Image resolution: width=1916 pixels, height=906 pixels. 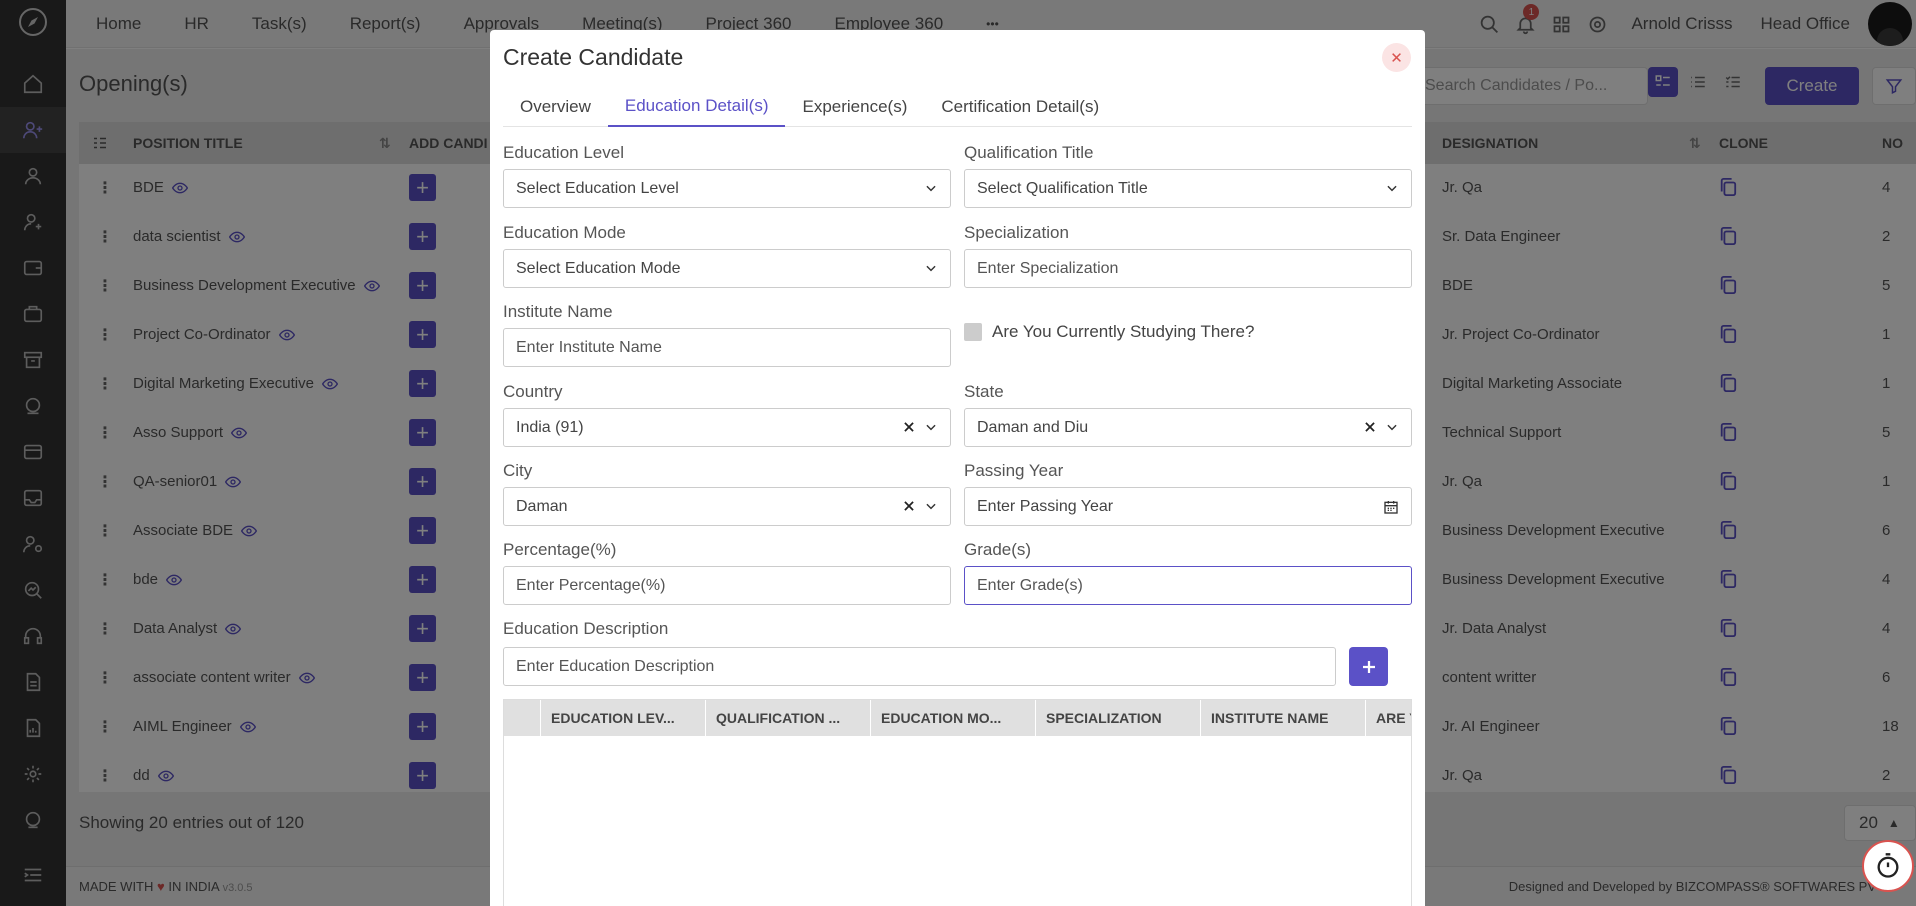 I want to click on tab-certification-details: Certification Detail(s), so click(x=1020, y=107).